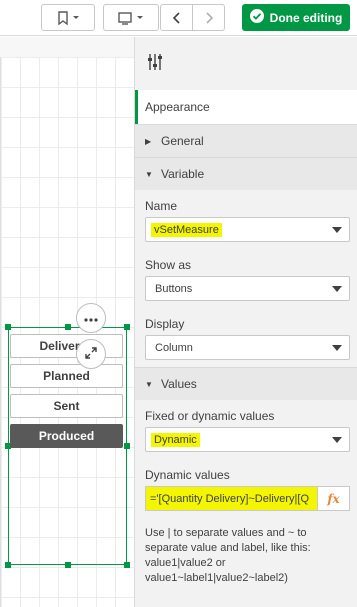 The width and height of the screenshot is (357, 607). I want to click on fixed-dynamic-value: Dynamic, so click(175, 439).